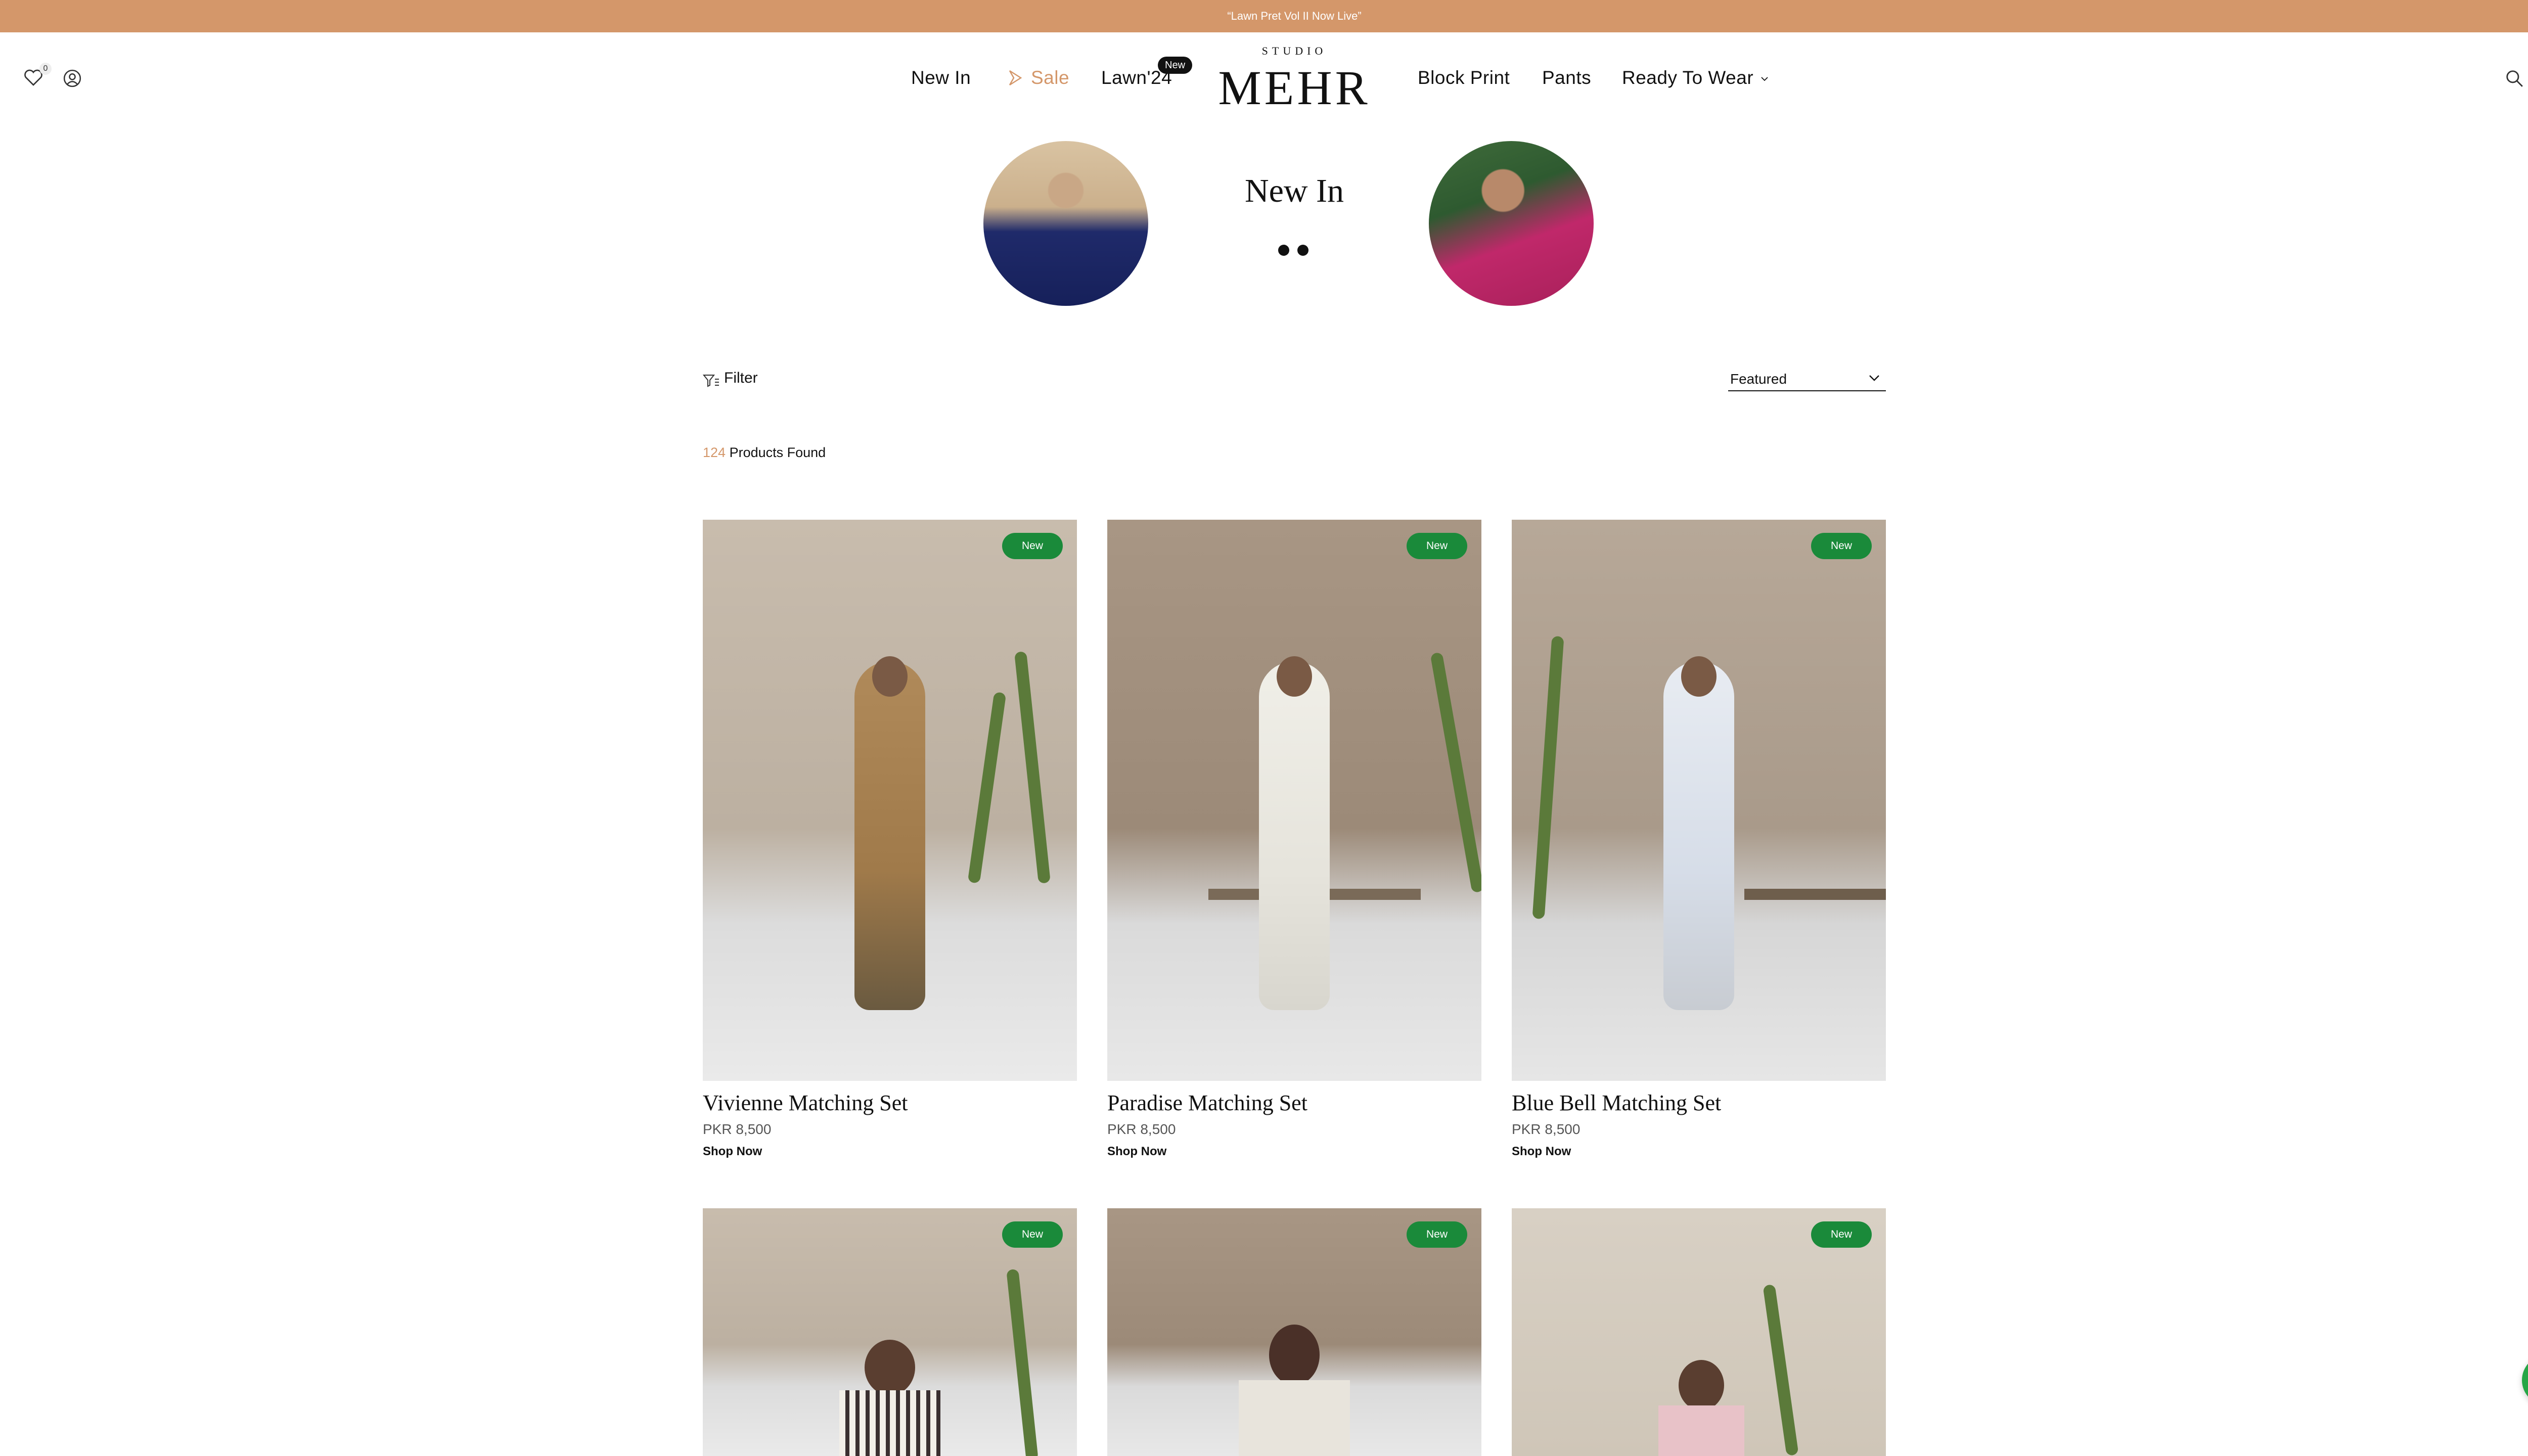 Image resolution: width=2528 pixels, height=1456 pixels. I want to click on announcement-bar: “Lawn Pret Vol II Now Live”, so click(1264, 16).